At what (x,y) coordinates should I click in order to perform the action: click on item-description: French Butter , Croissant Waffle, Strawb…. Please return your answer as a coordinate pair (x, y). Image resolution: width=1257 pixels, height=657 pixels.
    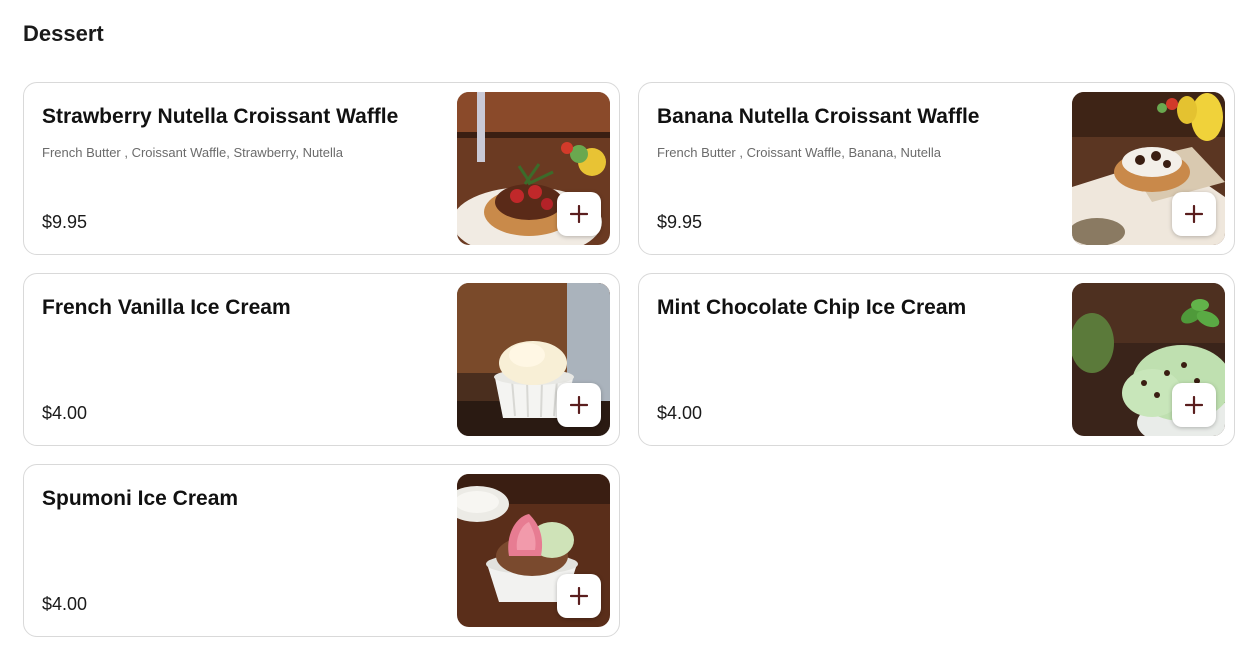
    Looking at the image, I should click on (193, 152).